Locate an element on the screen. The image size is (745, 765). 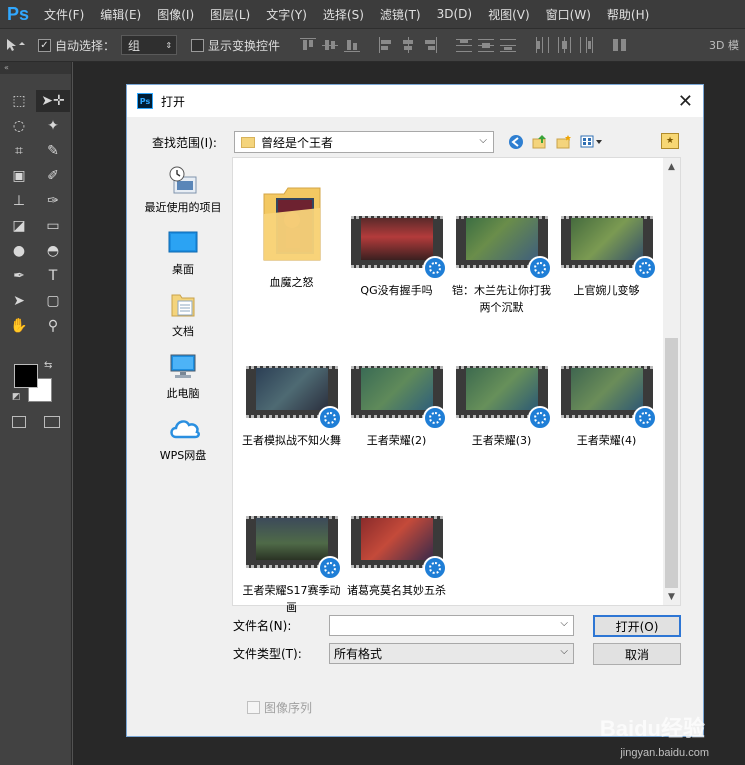
hand-tool-icon: ✋ is located at coordinates (19, 326).